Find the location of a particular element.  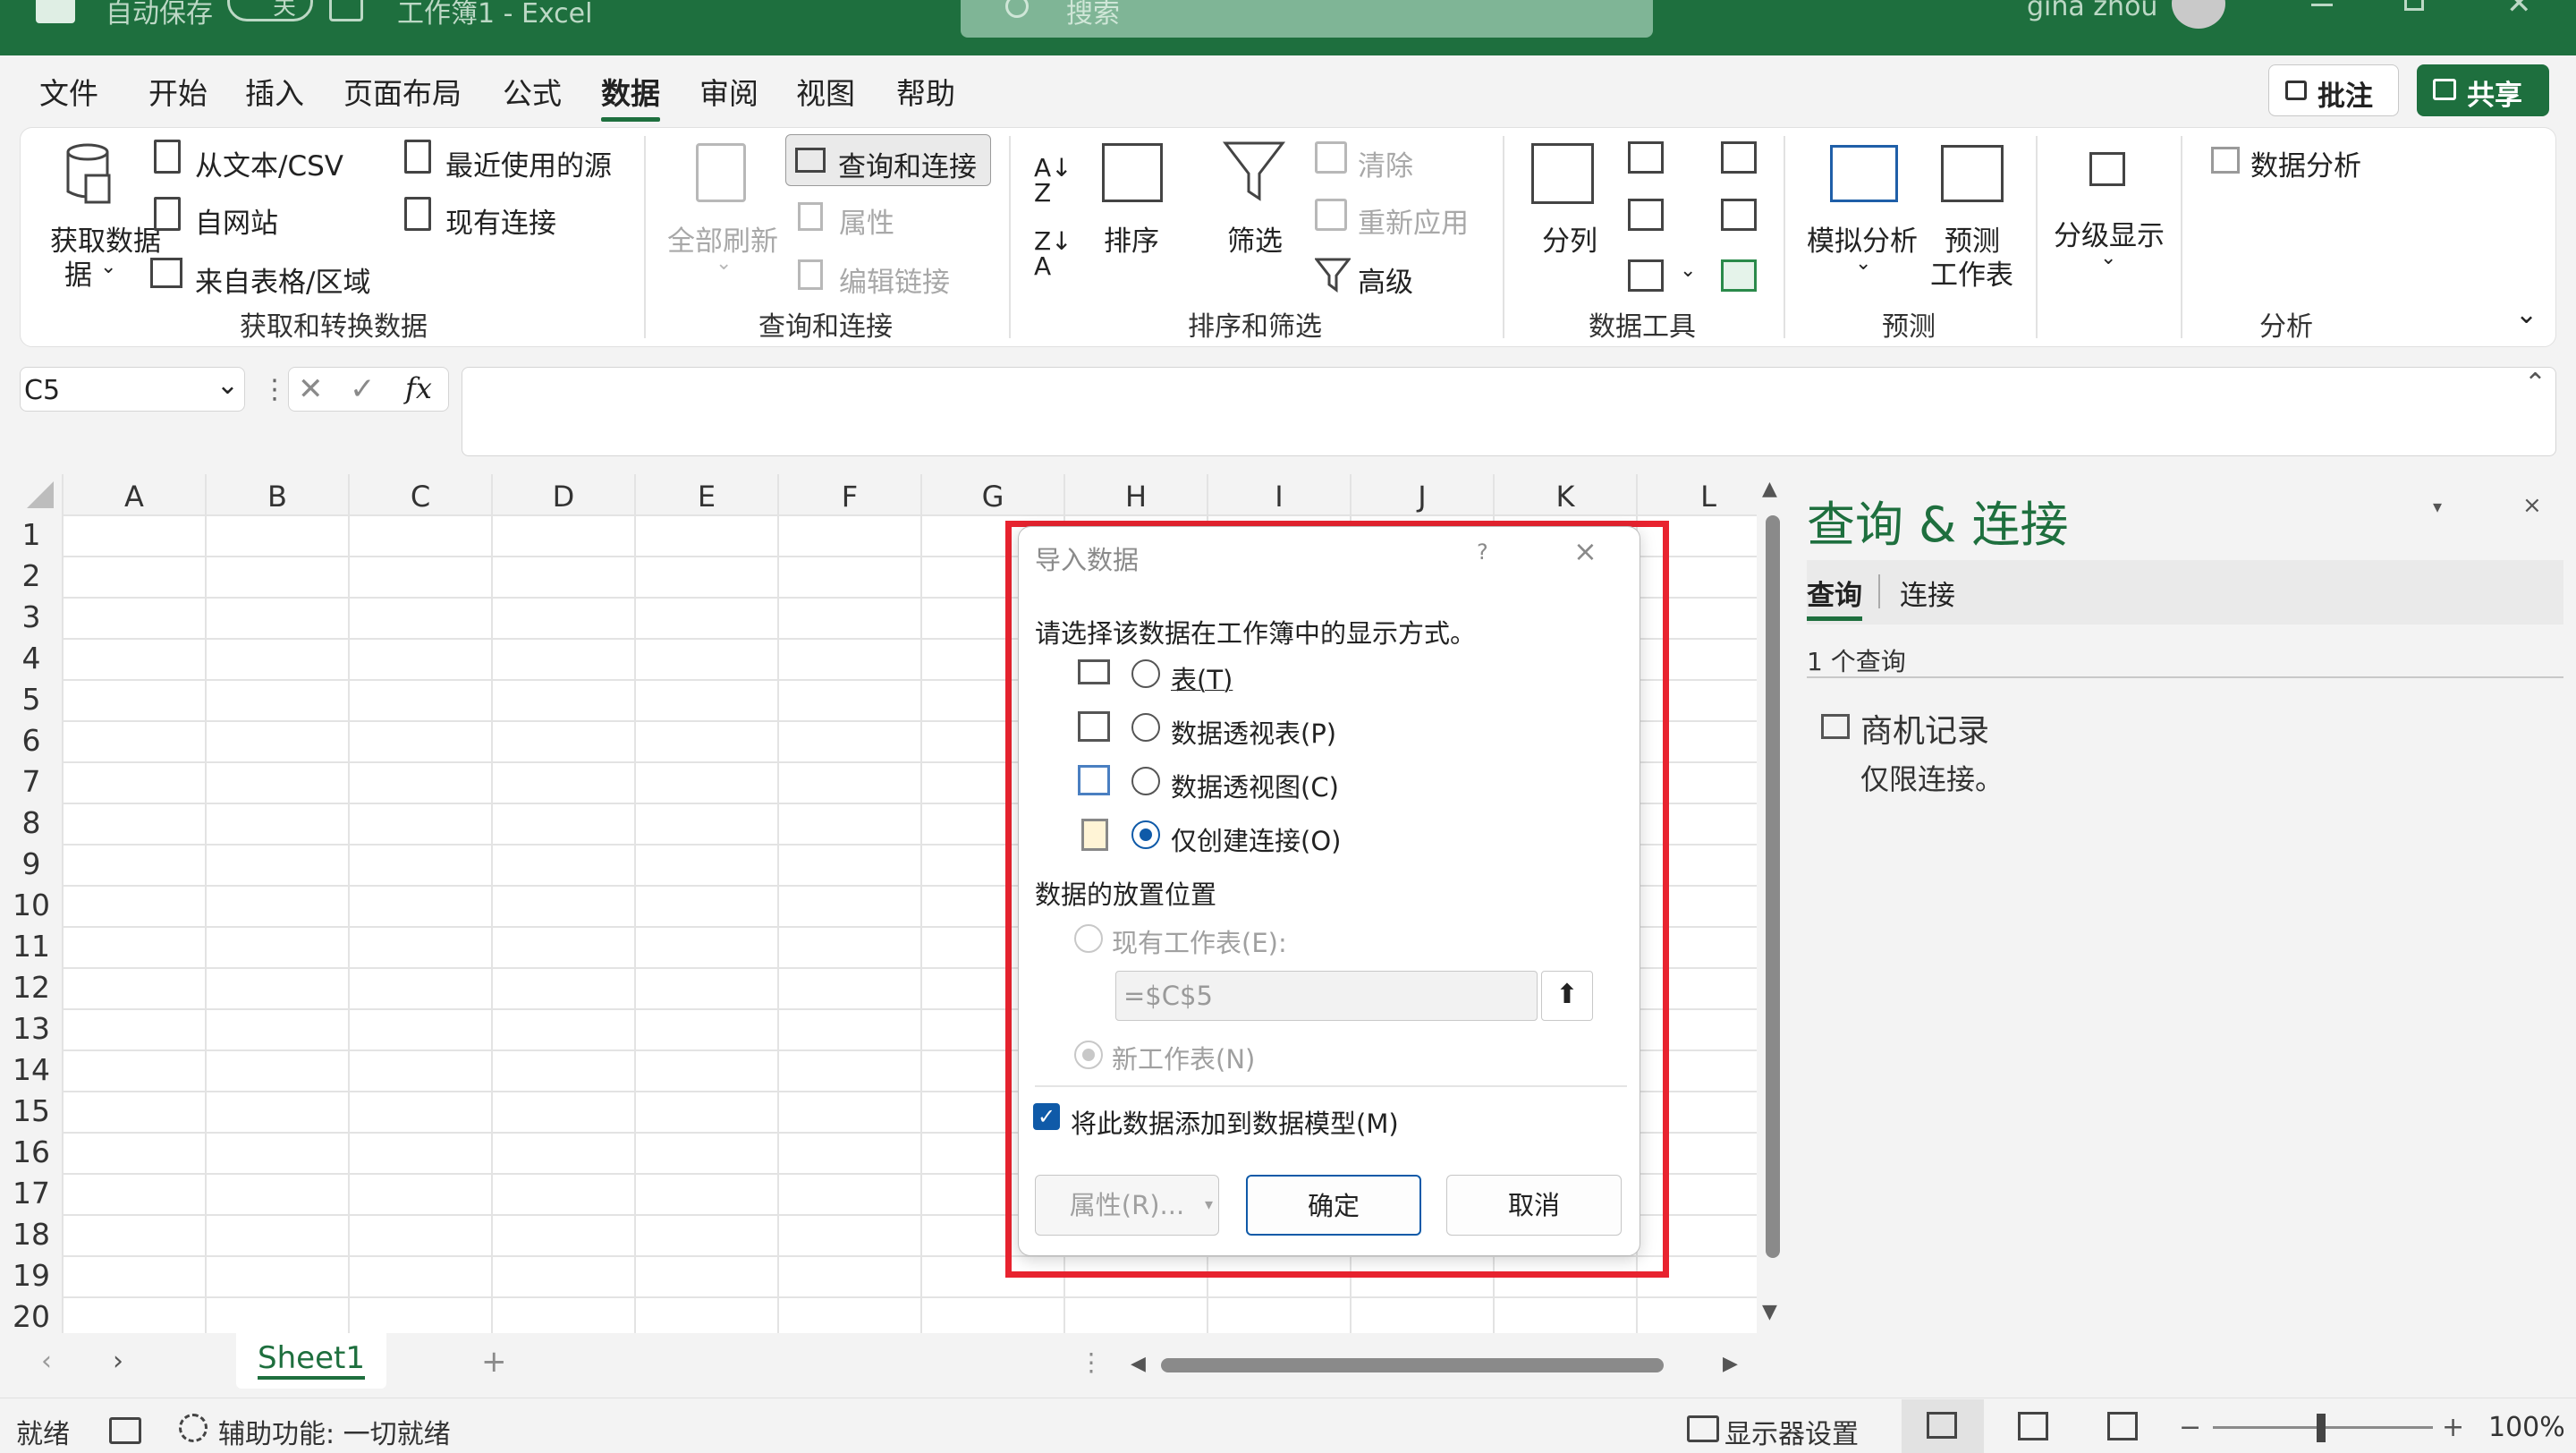

tab-queries: 查询 is located at coordinates (1834, 597).